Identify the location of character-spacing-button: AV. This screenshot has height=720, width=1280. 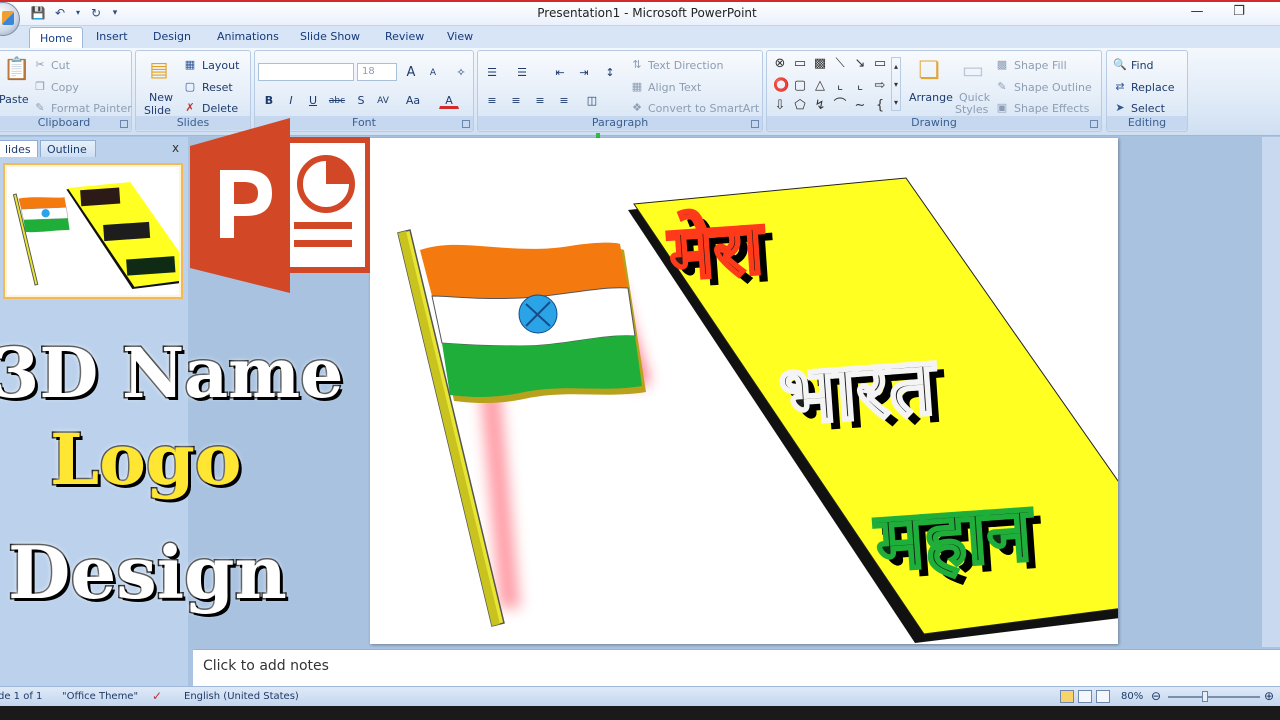
(383, 100).